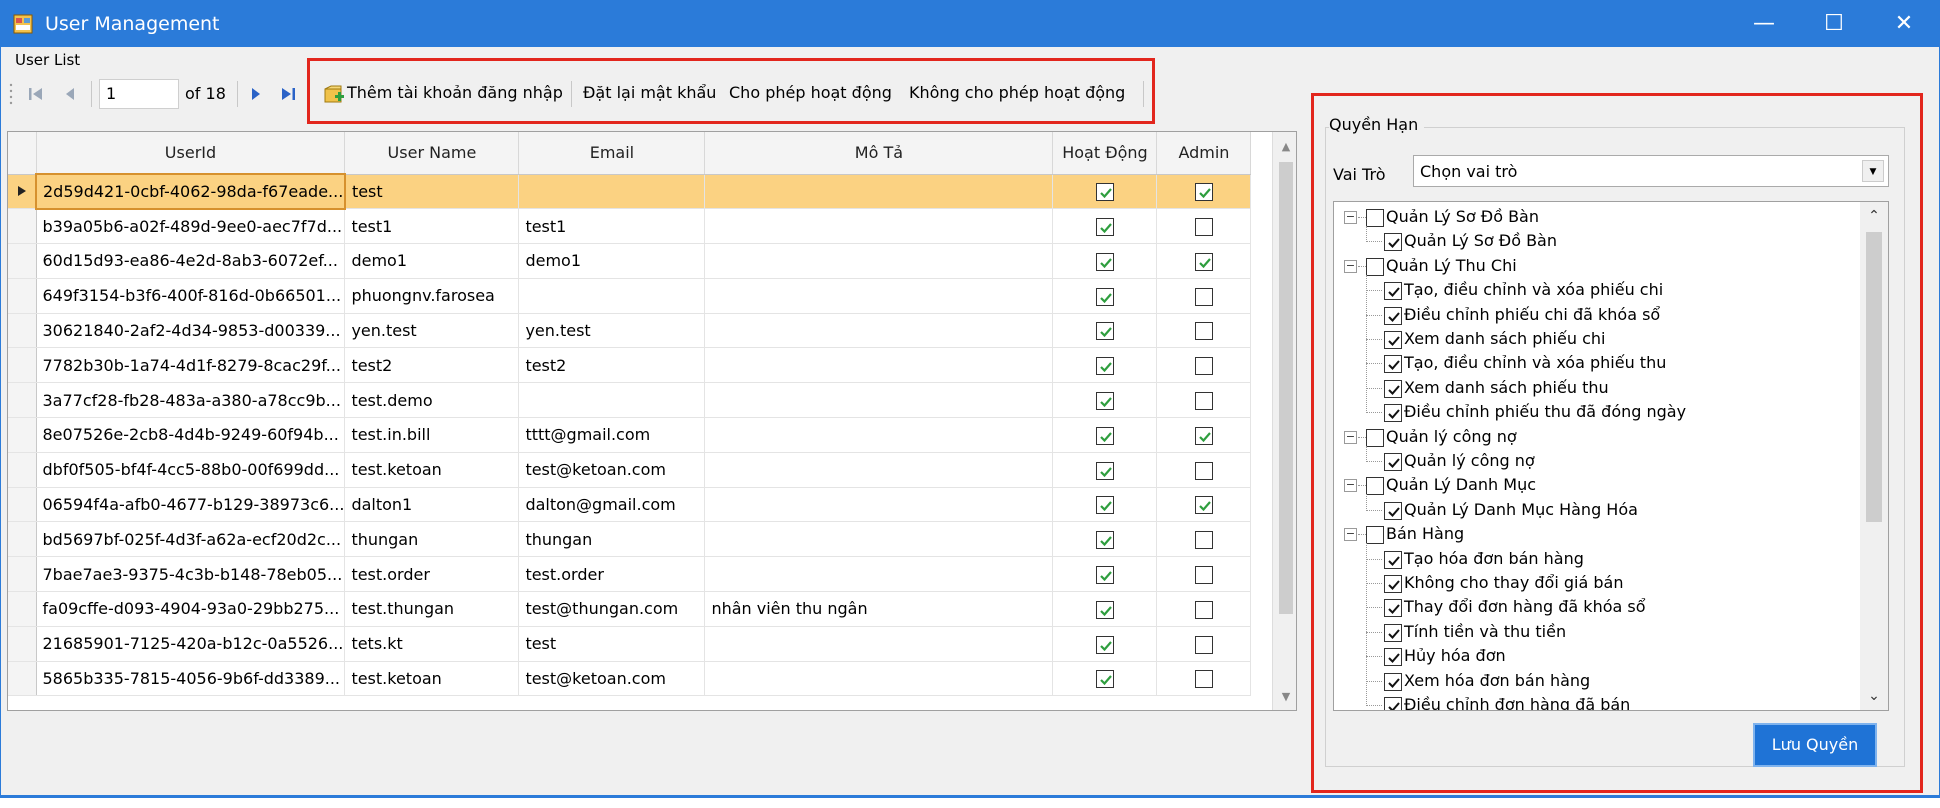 This screenshot has width=1940, height=808. I want to click on cell-username: test.demo, so click(432, 400).